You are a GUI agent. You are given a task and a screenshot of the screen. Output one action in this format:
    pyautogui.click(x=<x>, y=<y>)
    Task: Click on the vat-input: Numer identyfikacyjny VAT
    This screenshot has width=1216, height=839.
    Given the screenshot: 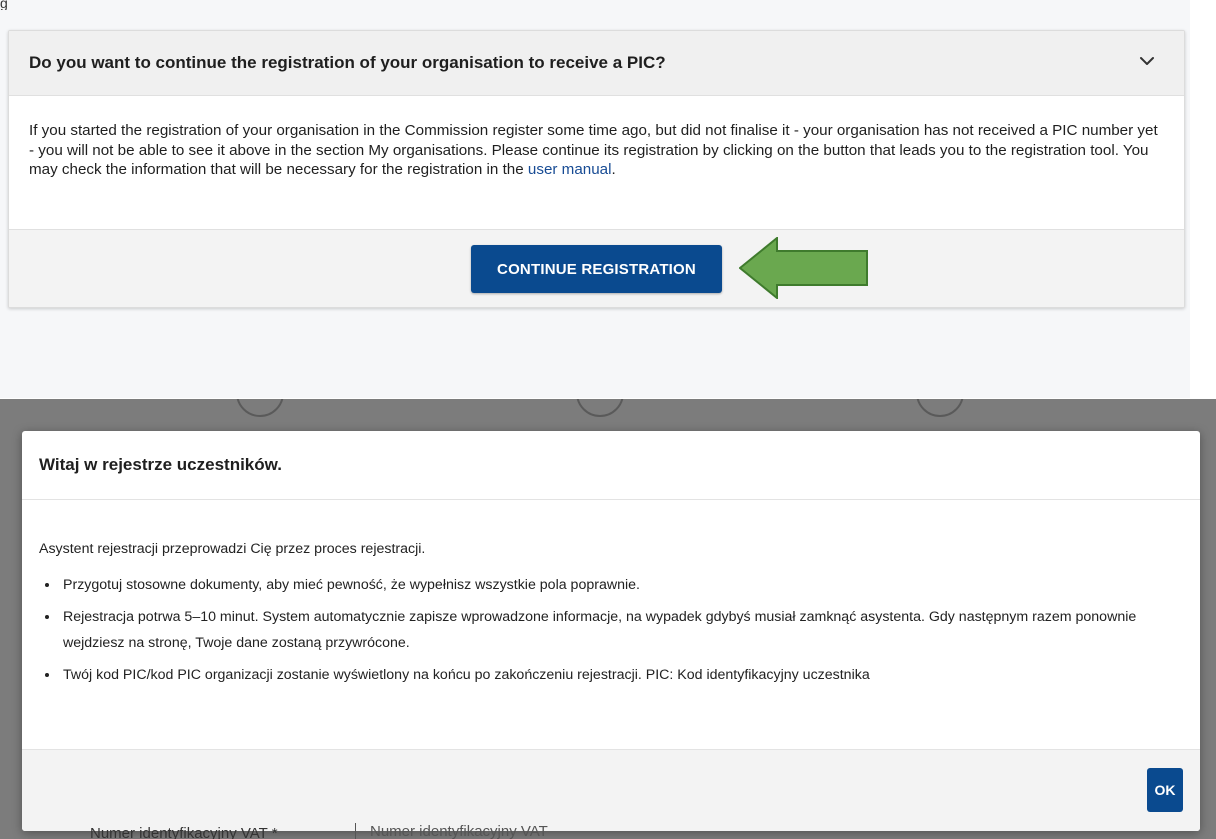 What is the action you would take?
    pyautogui.click(x=772, y=831)
    